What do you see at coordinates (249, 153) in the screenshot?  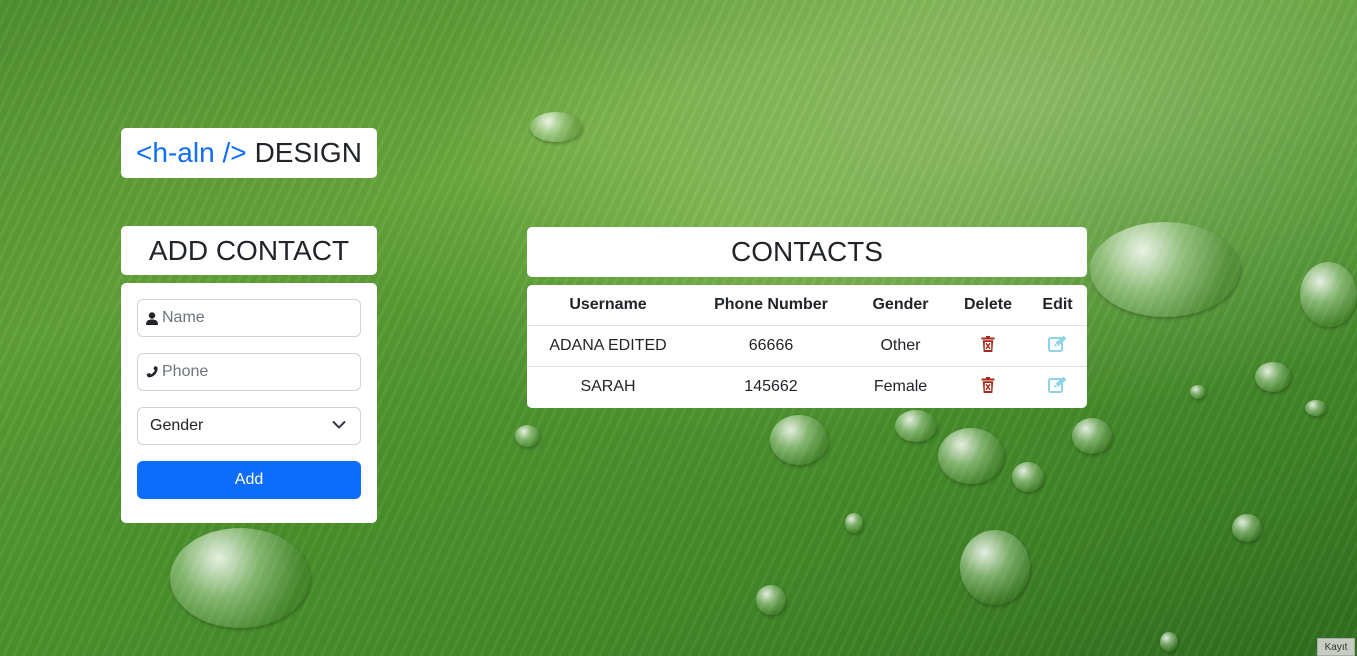 I see `brand-logo: <h-aln /> DESIGN` at bounding box center [249, 153].